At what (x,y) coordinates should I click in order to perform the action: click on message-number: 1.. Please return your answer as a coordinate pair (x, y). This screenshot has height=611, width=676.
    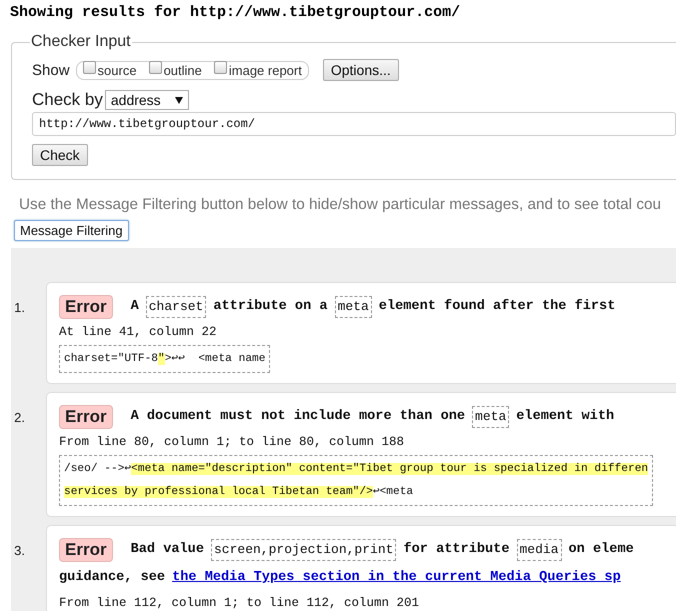
    Looking at the image, I should click on (19, 307).